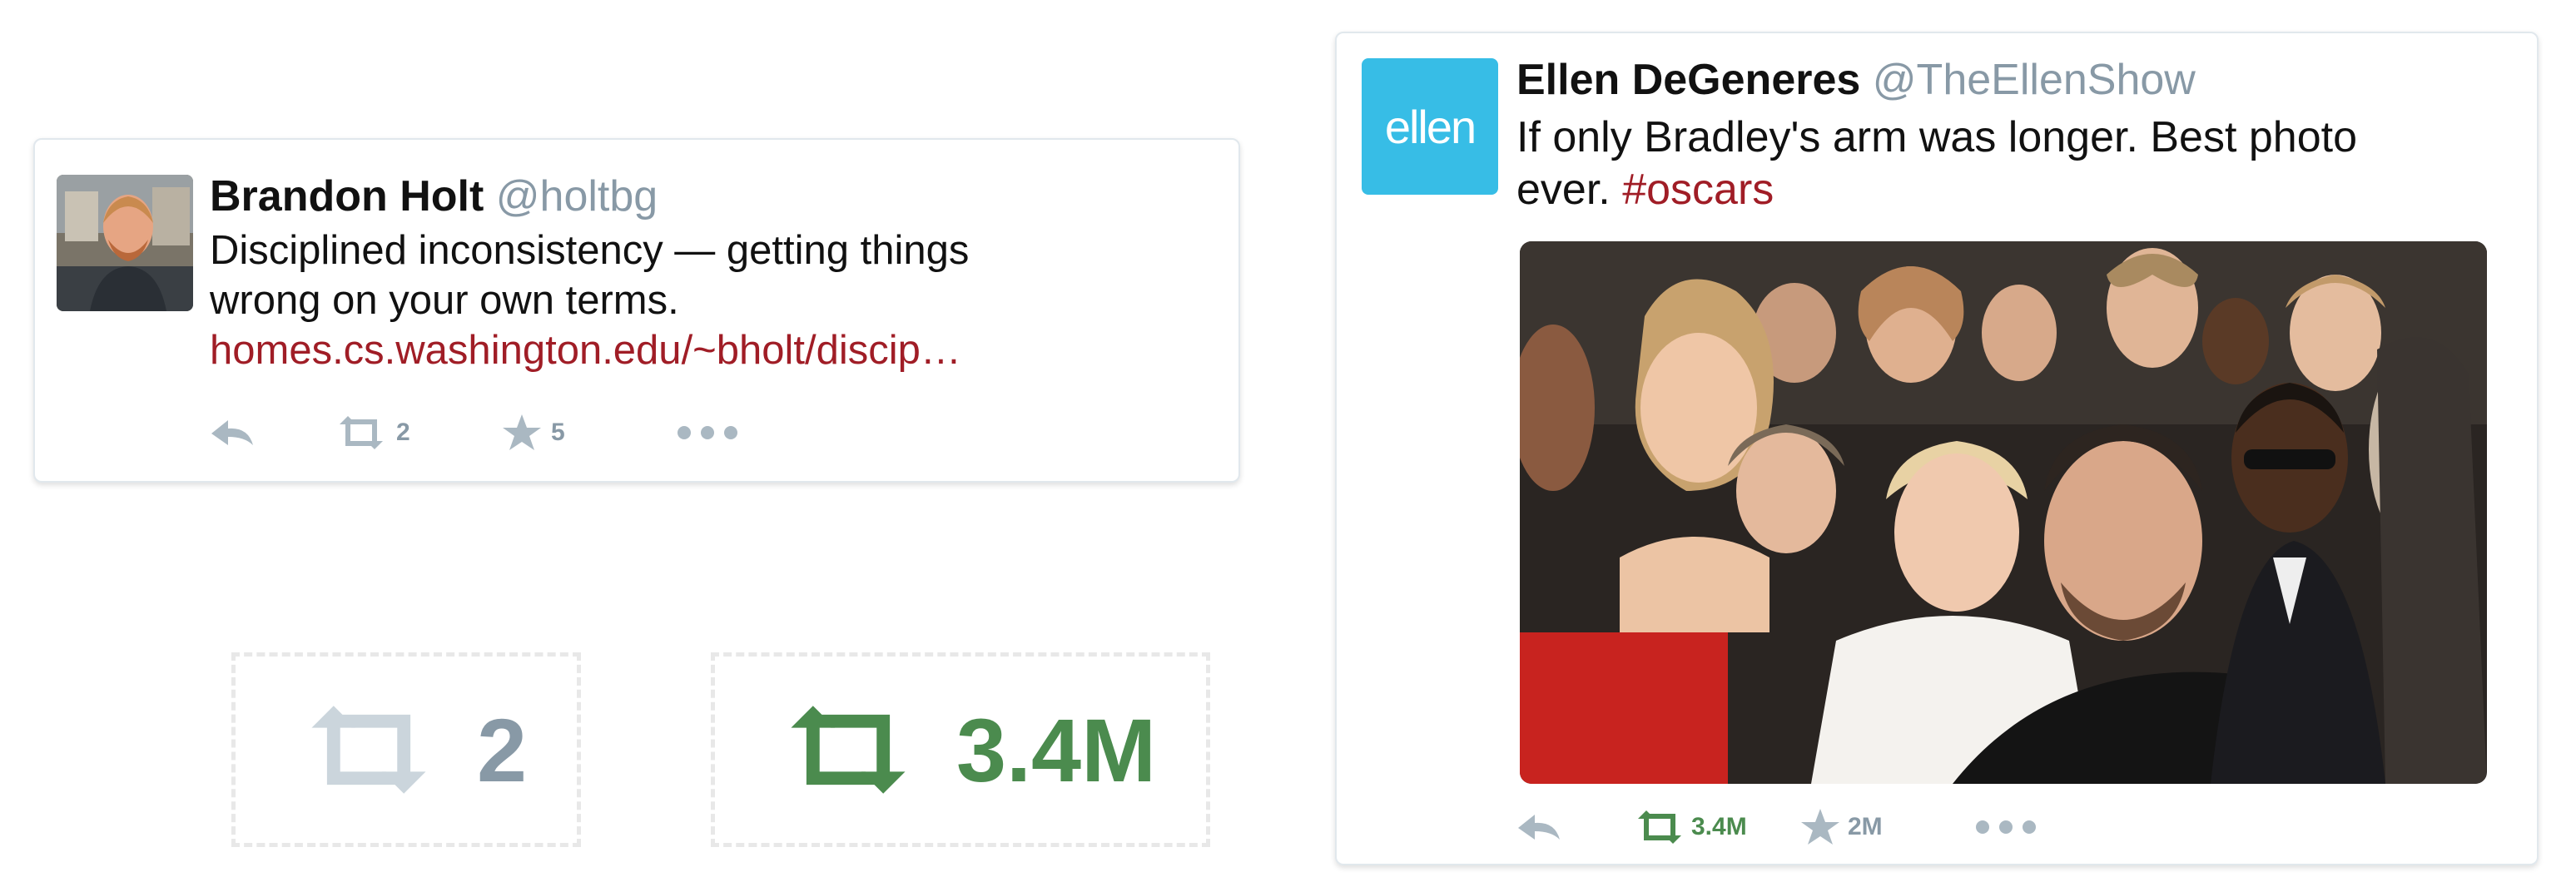 The height and width of the screenshot is (887, 2576). What do you see at coordinates (125, 243) in the screenshot?
I see `avatar-brandon` at bounding box center [125, 243].